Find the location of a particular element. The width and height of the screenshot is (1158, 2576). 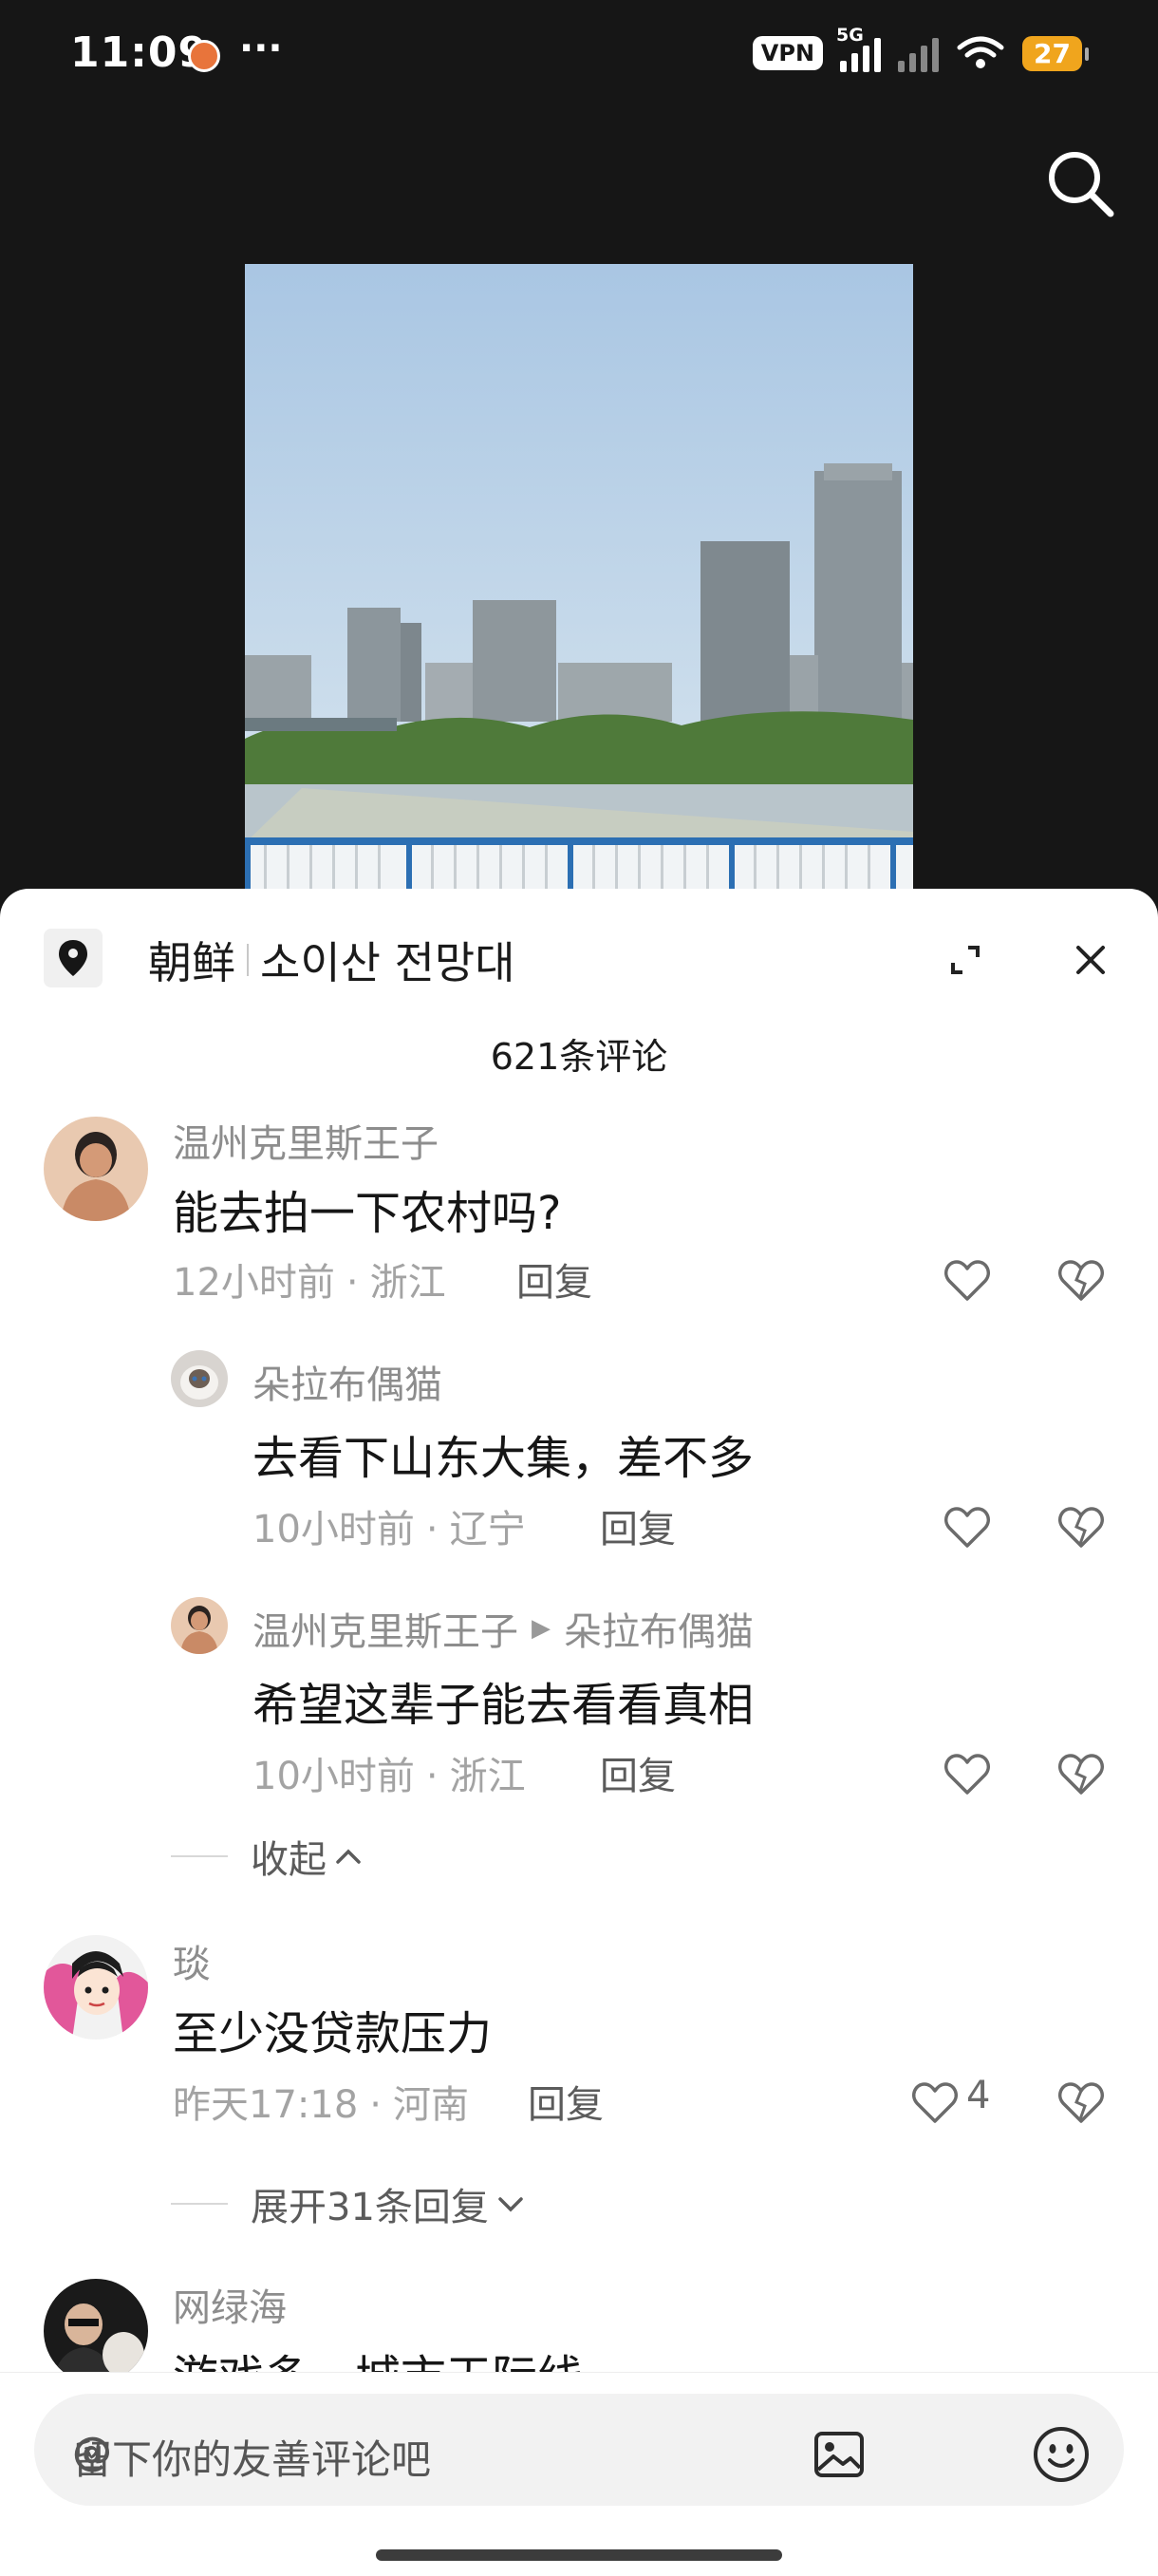

cellular-signal-2-icon is located at coordinates (919, 53).